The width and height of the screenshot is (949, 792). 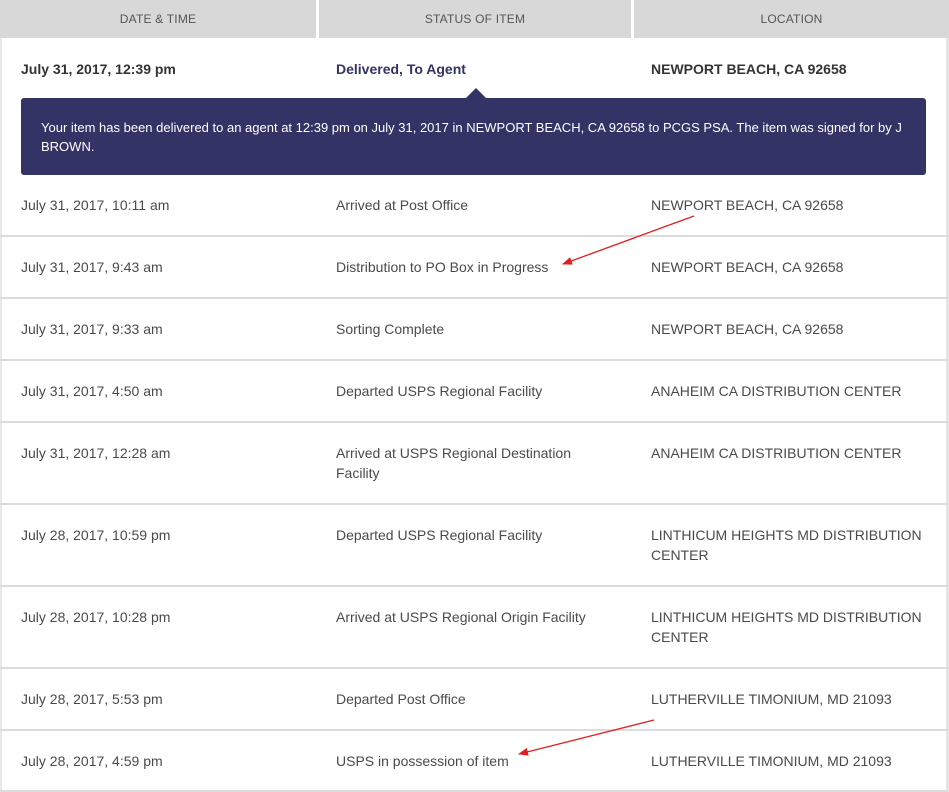 I want to click on event-status: Arrived at Post Office, so click(x=402, y=205).